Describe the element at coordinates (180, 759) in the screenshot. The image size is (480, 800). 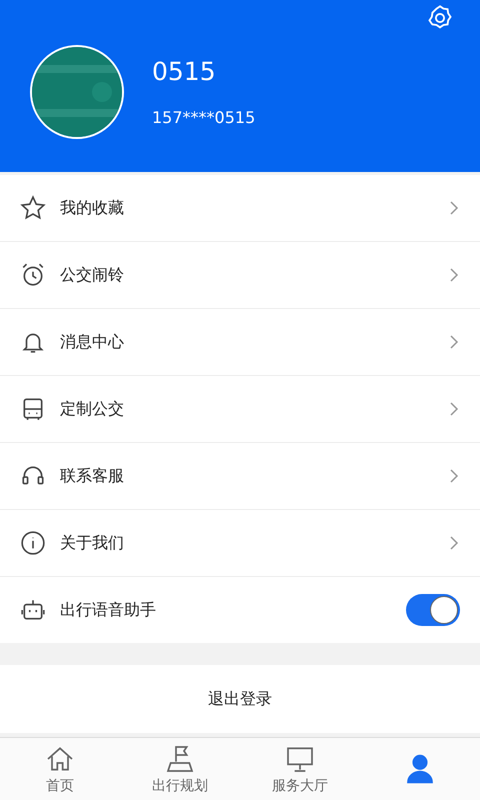
I see `flag-icon` at that location.